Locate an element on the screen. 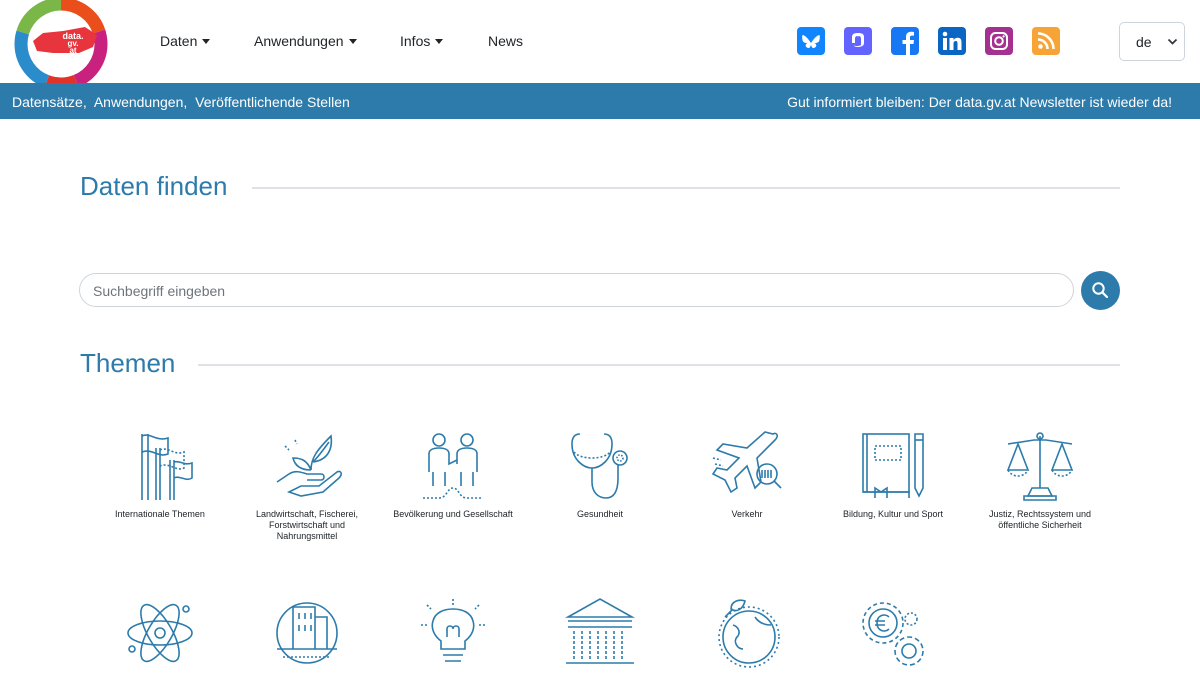 The image size is (1200, 675). government-building-icon is located at coordinates (600, 631).